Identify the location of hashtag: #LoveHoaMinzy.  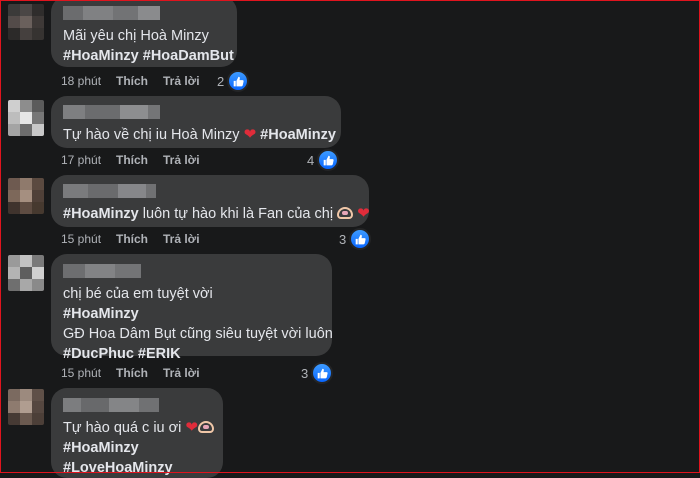
(137, 468).